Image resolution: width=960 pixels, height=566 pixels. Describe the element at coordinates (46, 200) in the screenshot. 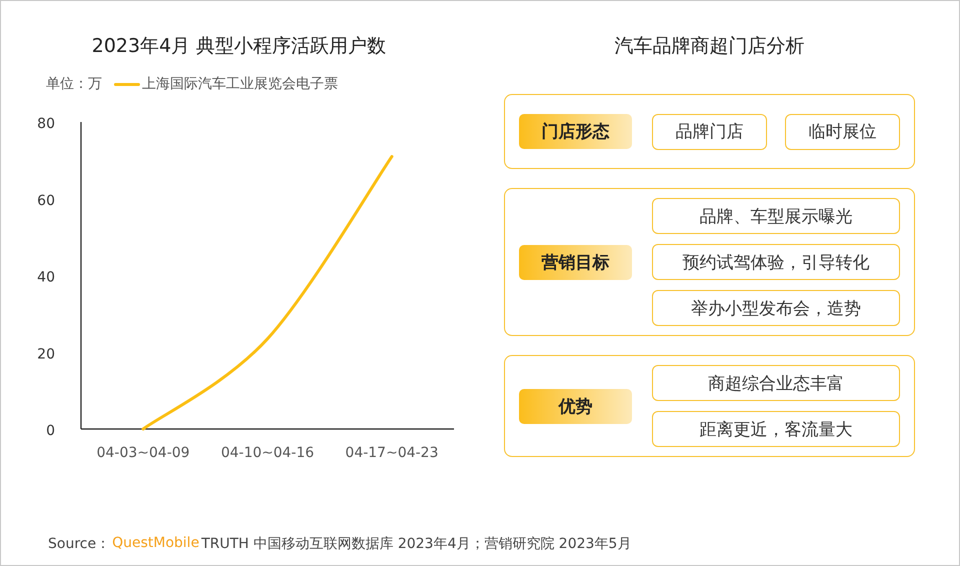

I see `y-tick-label: 60` at that location.